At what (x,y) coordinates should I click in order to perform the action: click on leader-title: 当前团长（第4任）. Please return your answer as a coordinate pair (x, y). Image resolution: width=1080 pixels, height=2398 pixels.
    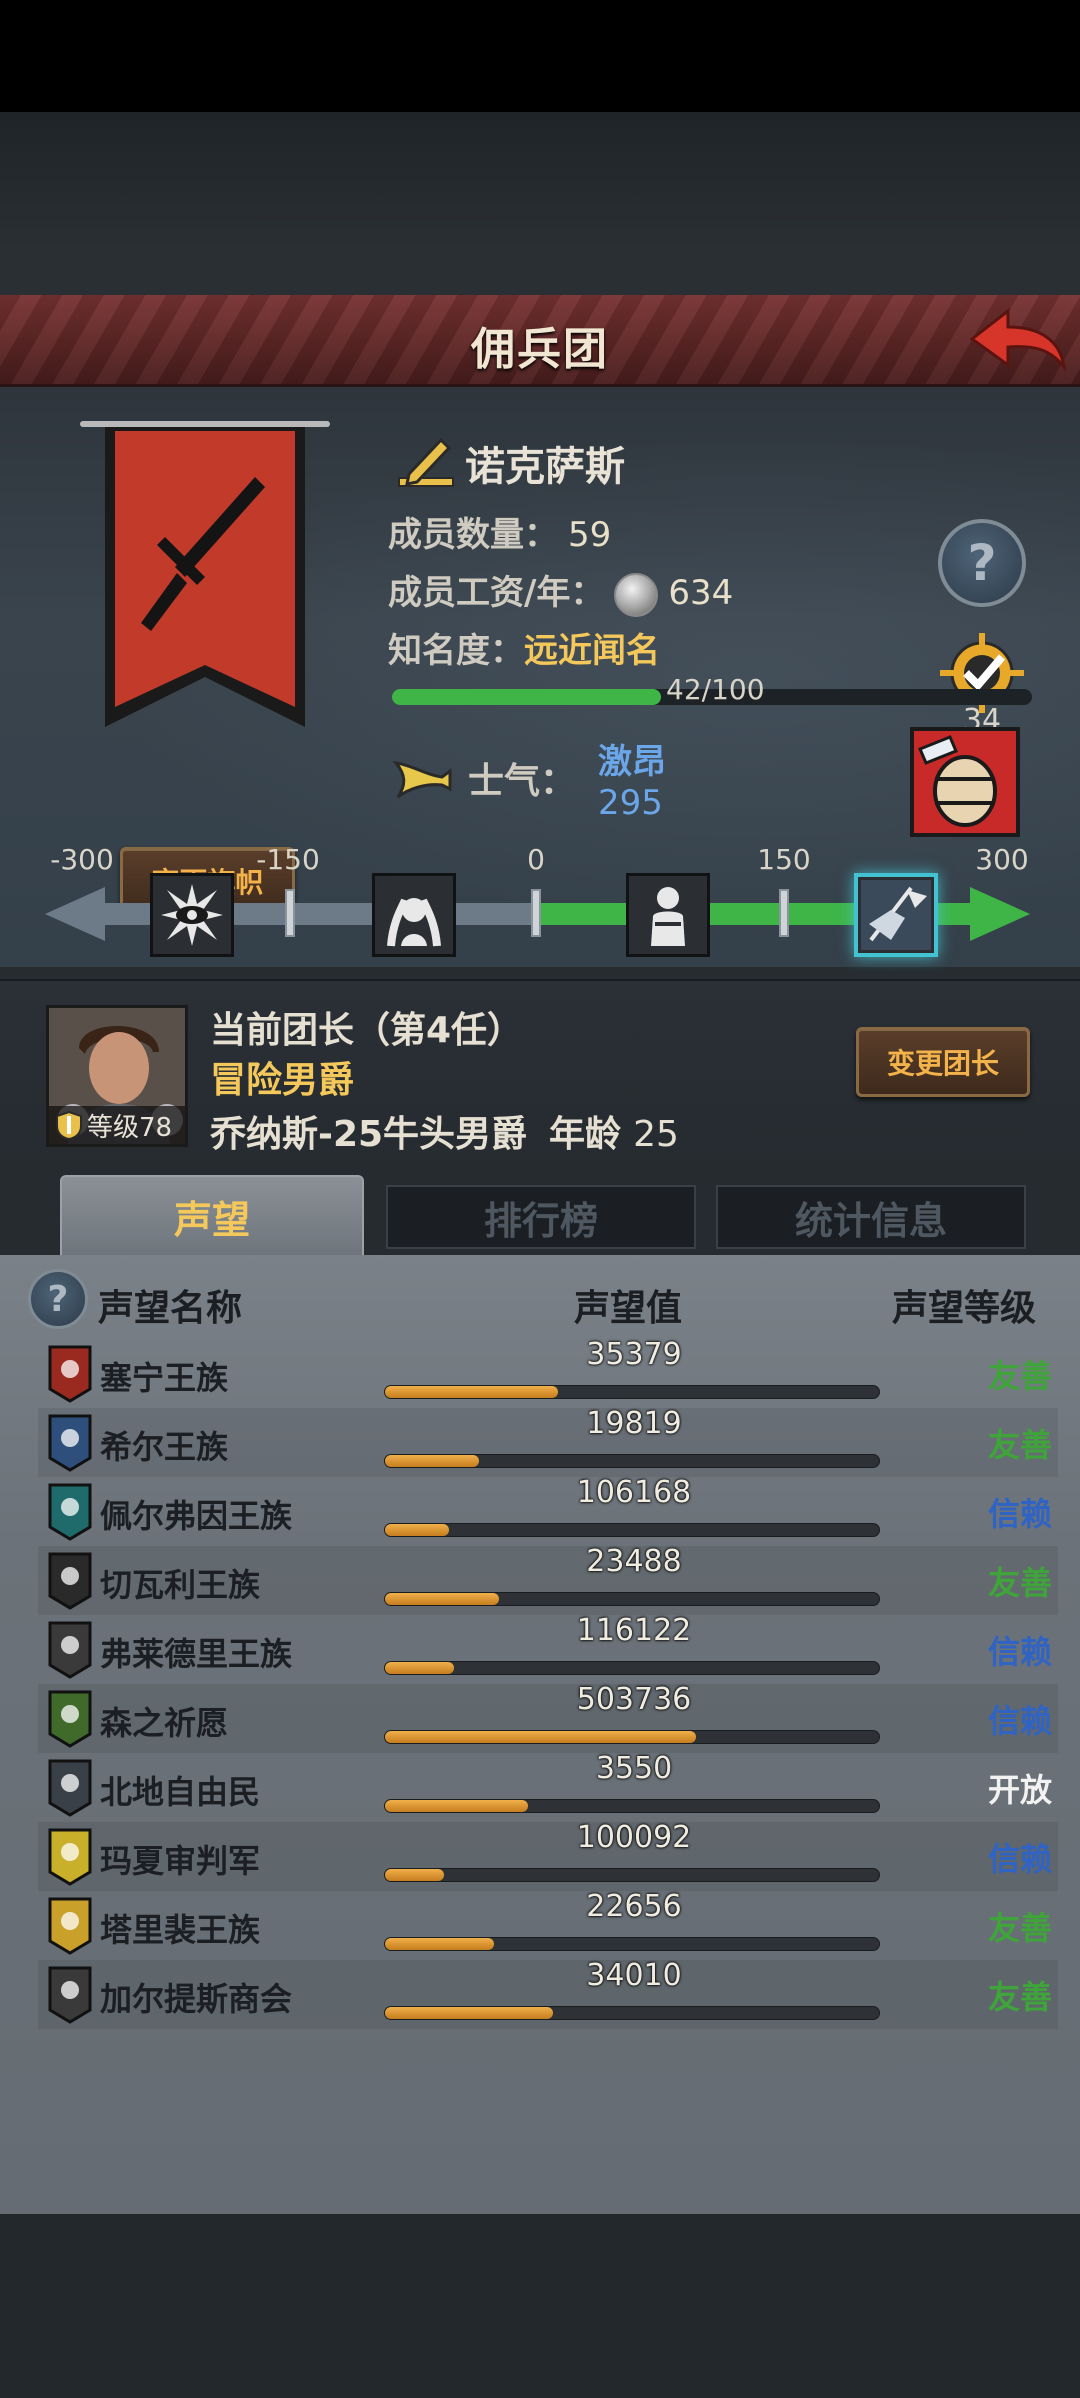
    Looking at the image, I should click on (367, 1030).